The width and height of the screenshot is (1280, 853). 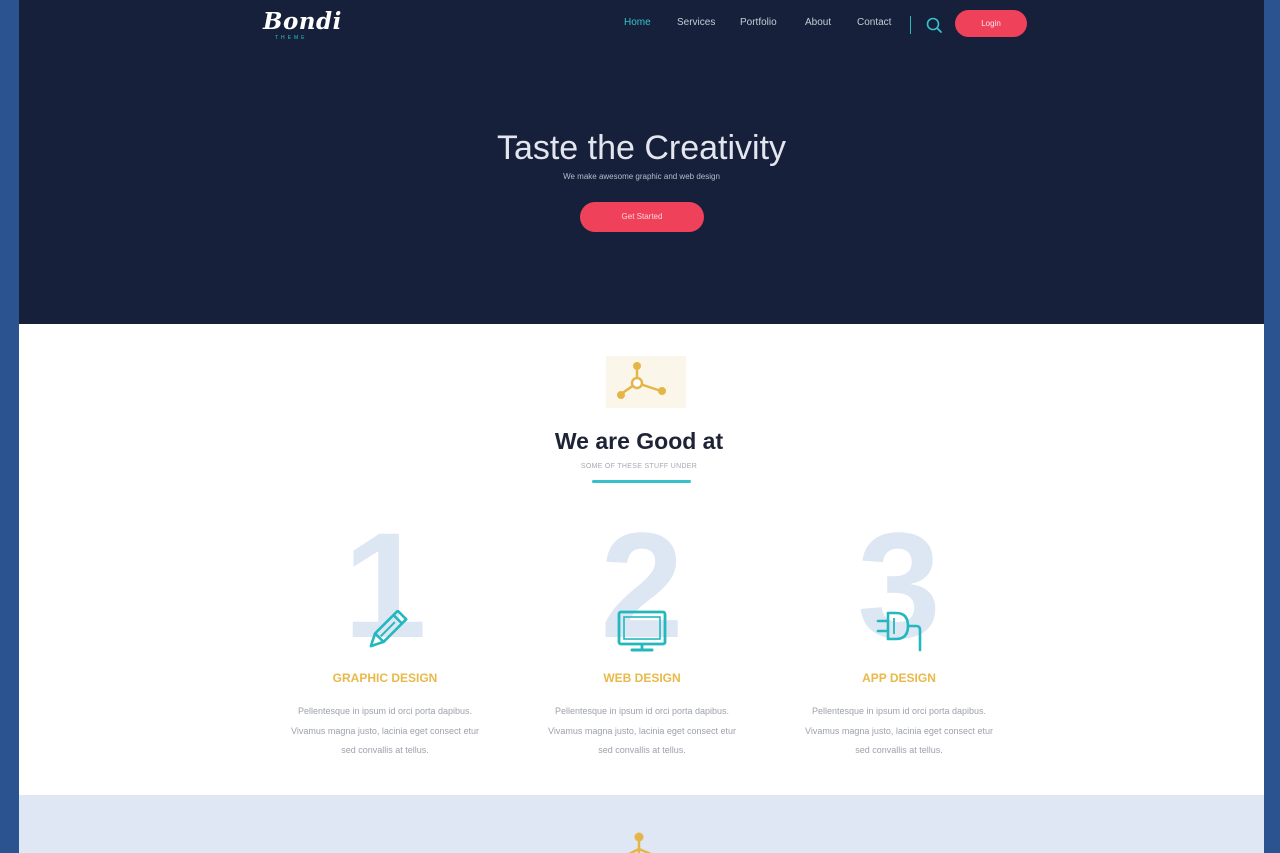 What do you see at coordinates (758, 22) in the screenshot?
I see `nav-item-portfolio: Portfolio` at bounding box center [758, 22].